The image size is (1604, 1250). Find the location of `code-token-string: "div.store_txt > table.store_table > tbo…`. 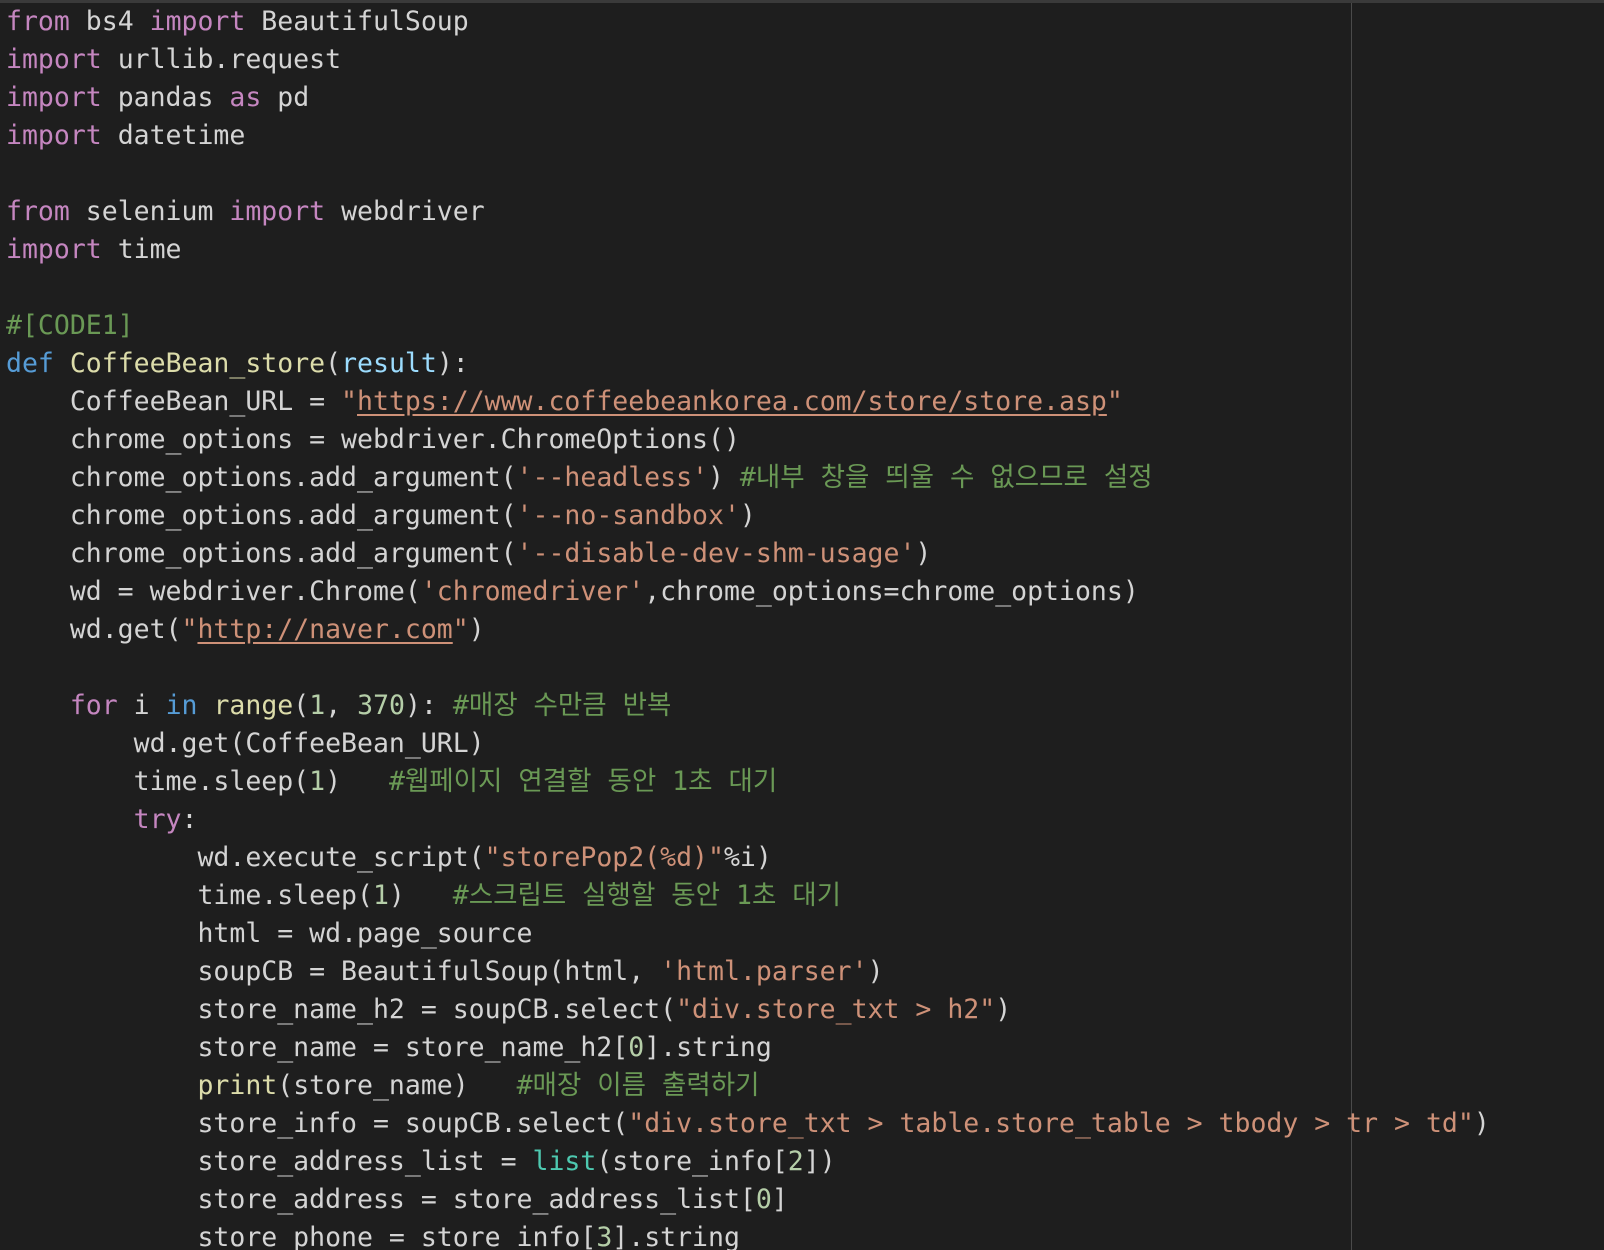

code-token-string: "div.store_txt > table.store_table > tbo… is located at coordinates (1051, 1123).